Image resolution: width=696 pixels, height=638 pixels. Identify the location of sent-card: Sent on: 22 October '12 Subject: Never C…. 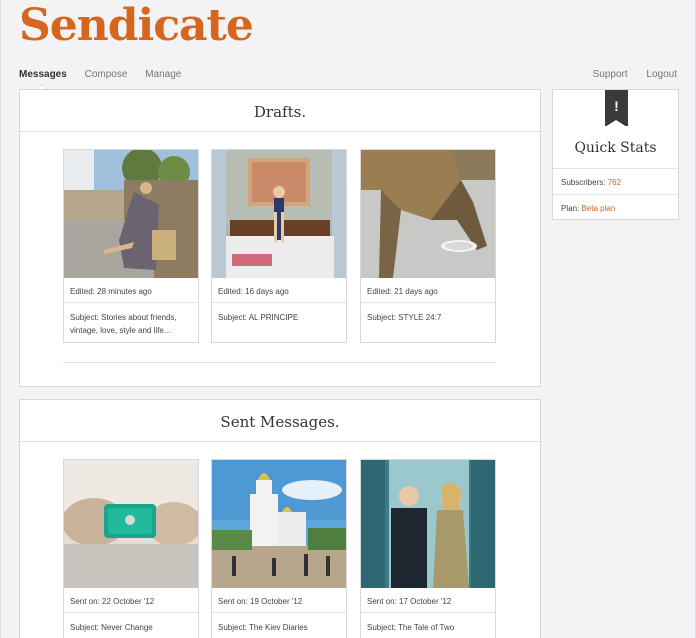
(131, 548).